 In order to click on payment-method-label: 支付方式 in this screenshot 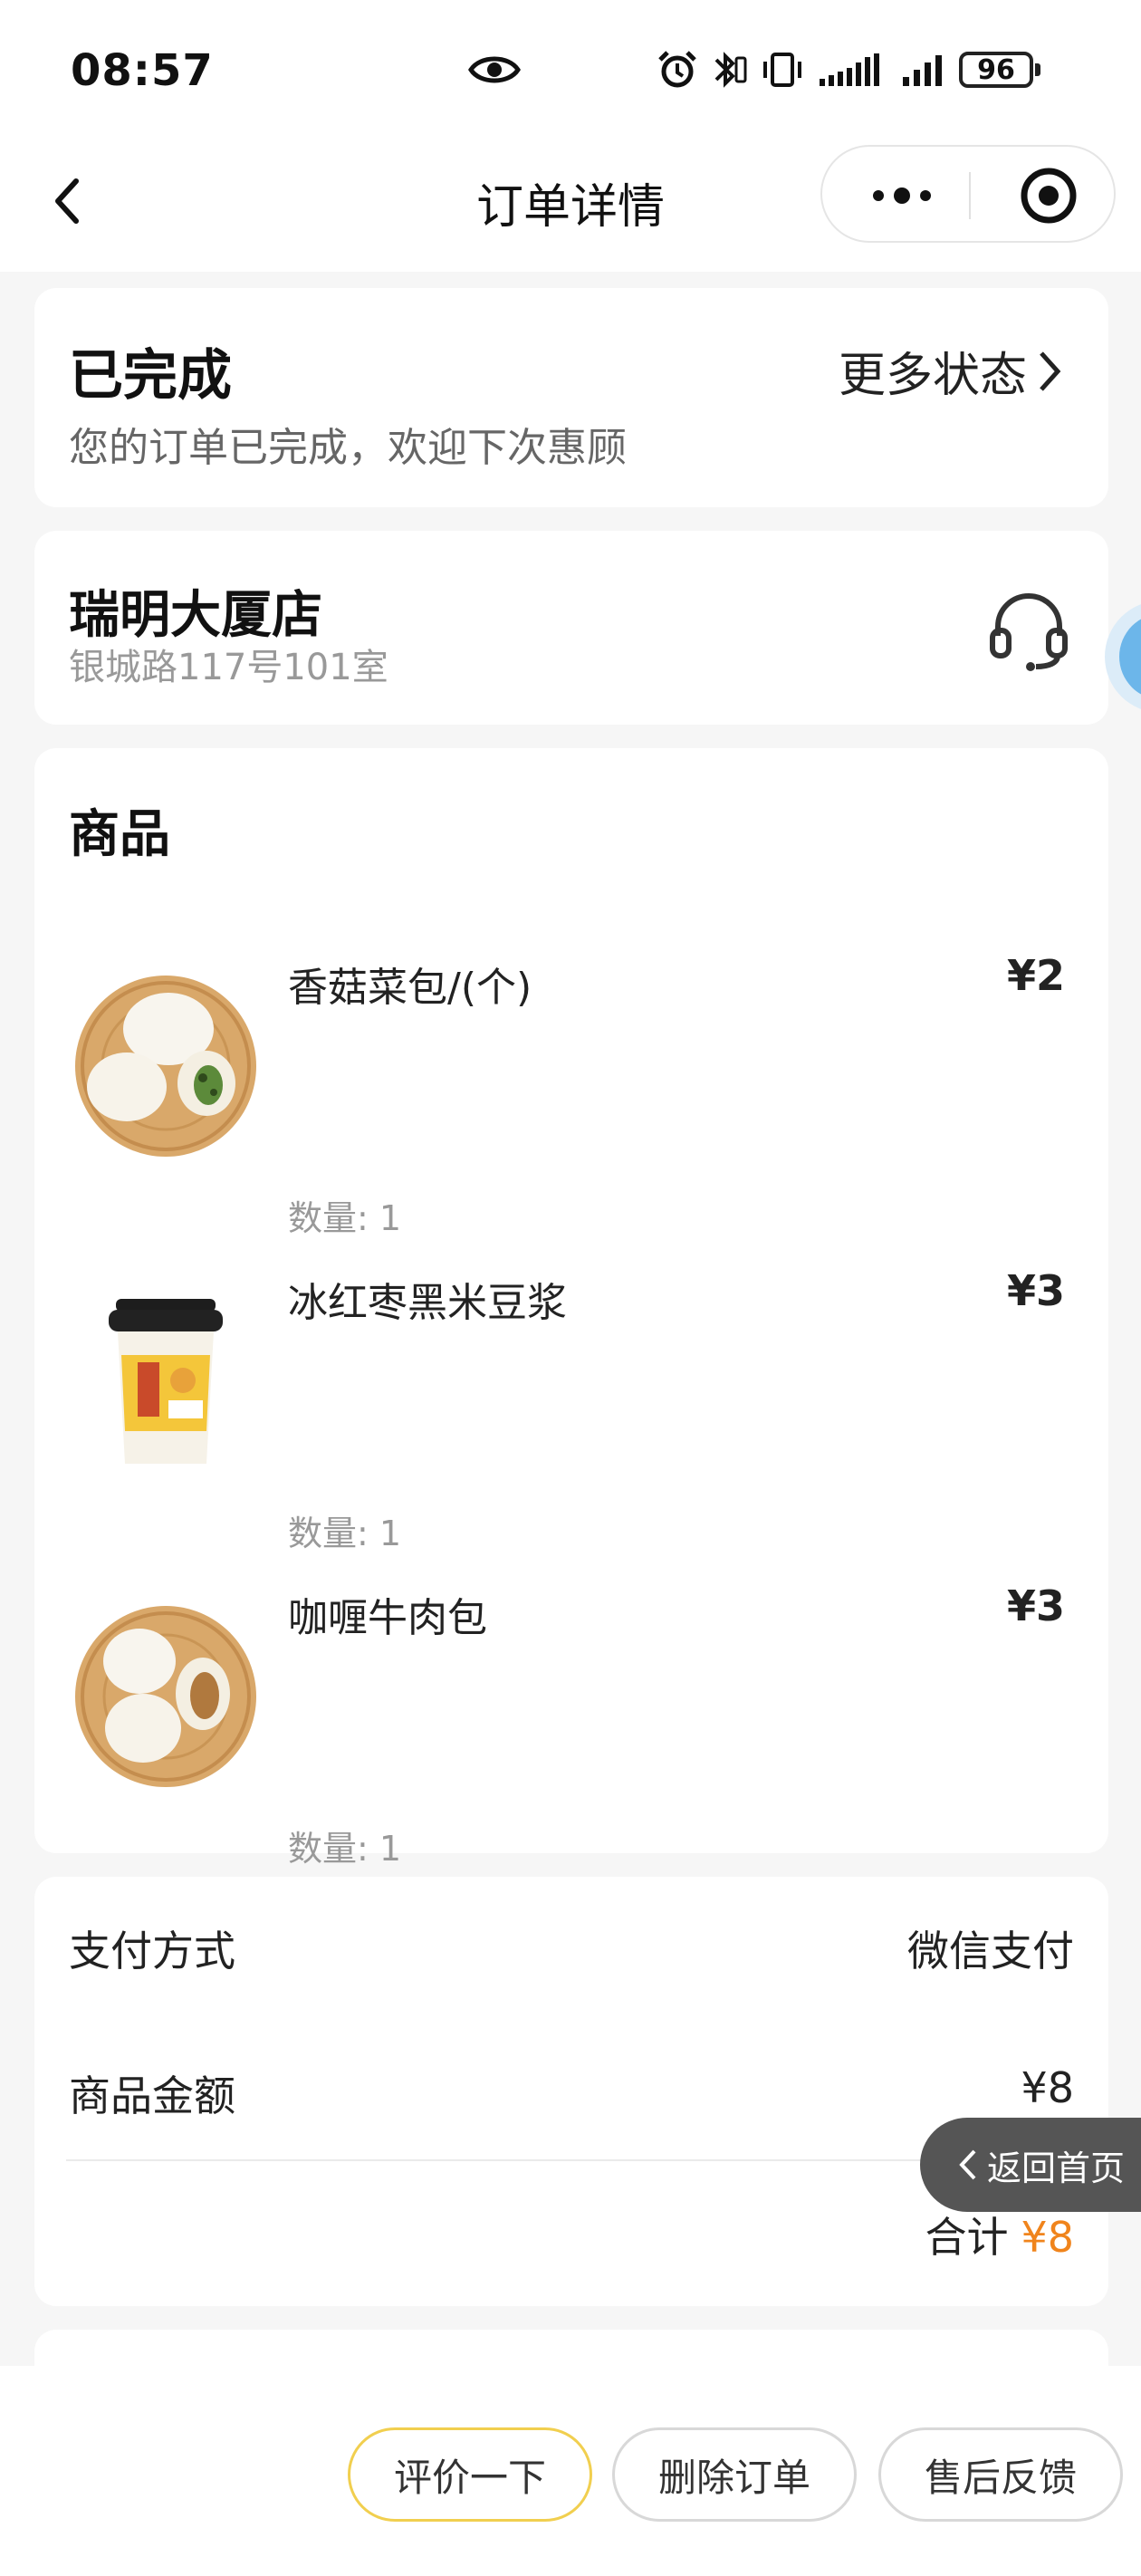, I will do `click(152, 1951)`.